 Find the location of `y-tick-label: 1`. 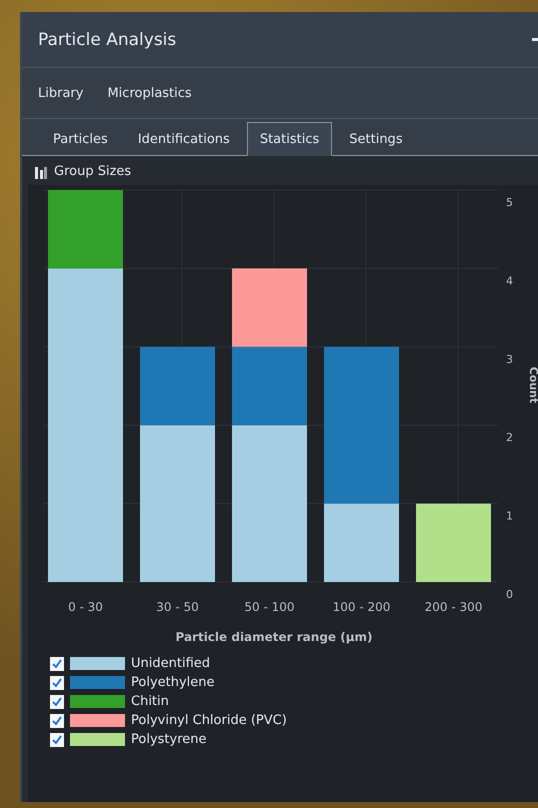

y-tick-label: 1 is located at coordinates (509, 516).